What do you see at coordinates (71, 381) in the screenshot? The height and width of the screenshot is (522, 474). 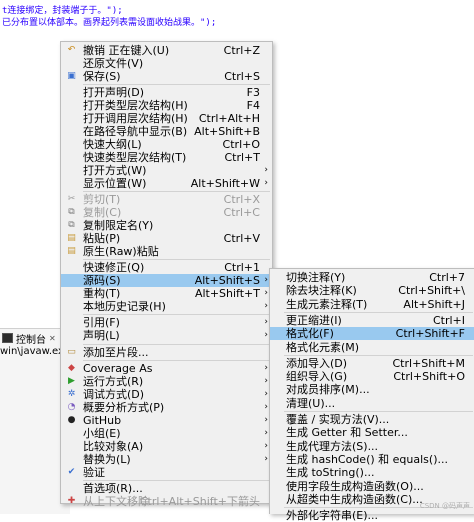 I see `menu-item-icon: ▶` at bounding box center [71, 381].